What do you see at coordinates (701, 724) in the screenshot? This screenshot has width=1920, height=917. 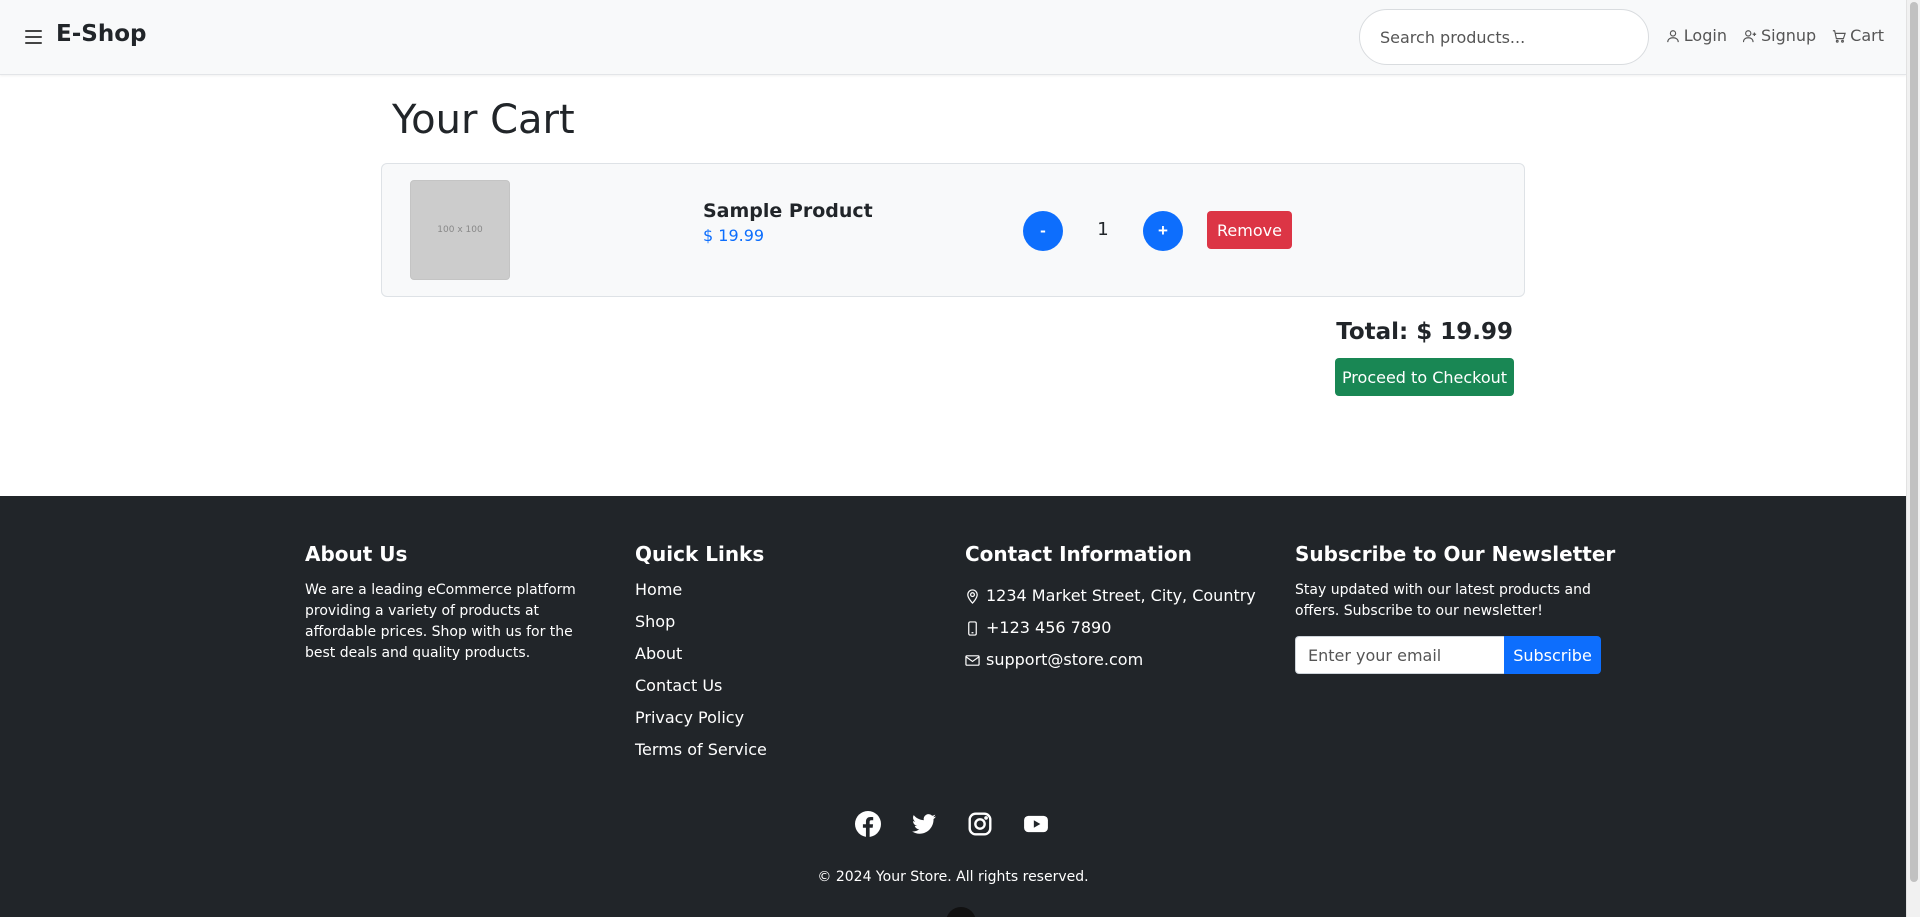 I see `footer-link-privacy: Privacy Policy` at bounding box center [701, 724].